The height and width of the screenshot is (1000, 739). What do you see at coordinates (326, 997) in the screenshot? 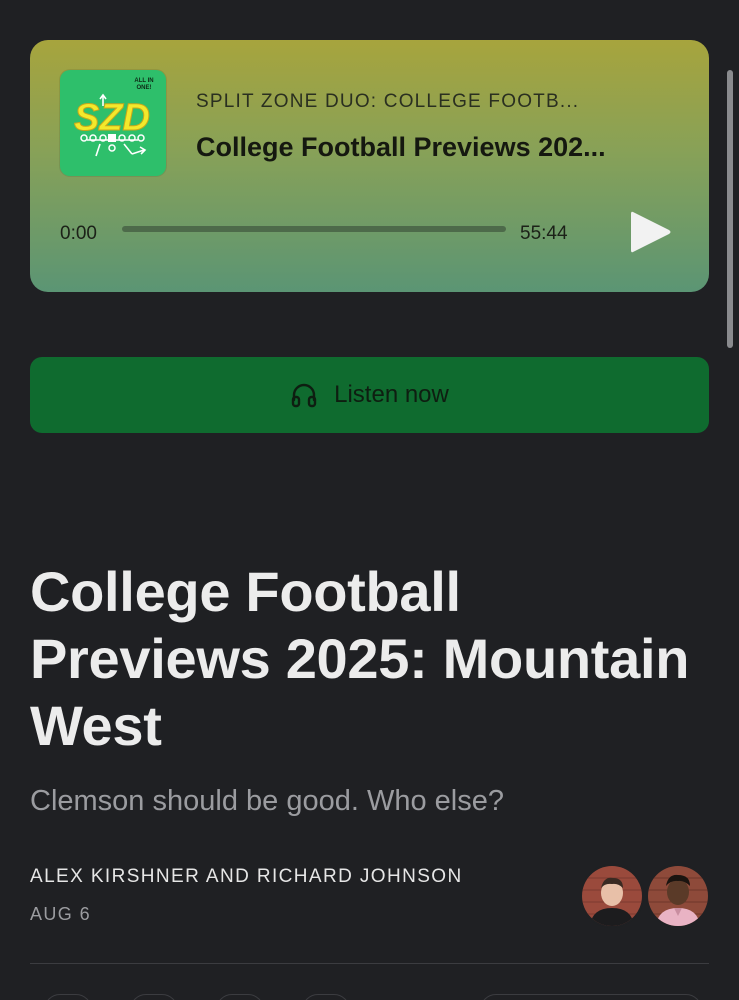
I see `share-button` at bounding box center [326, 997].